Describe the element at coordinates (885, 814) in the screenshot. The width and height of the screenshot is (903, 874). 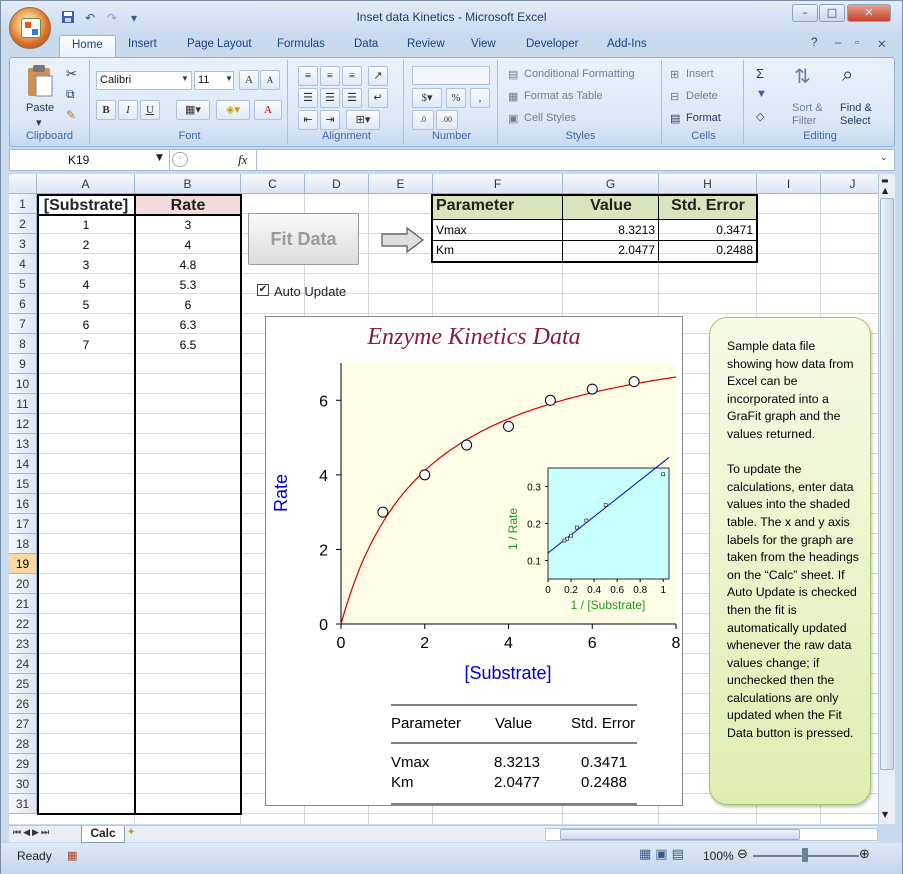
I see `scroll-down-icon: ▼` at that location.